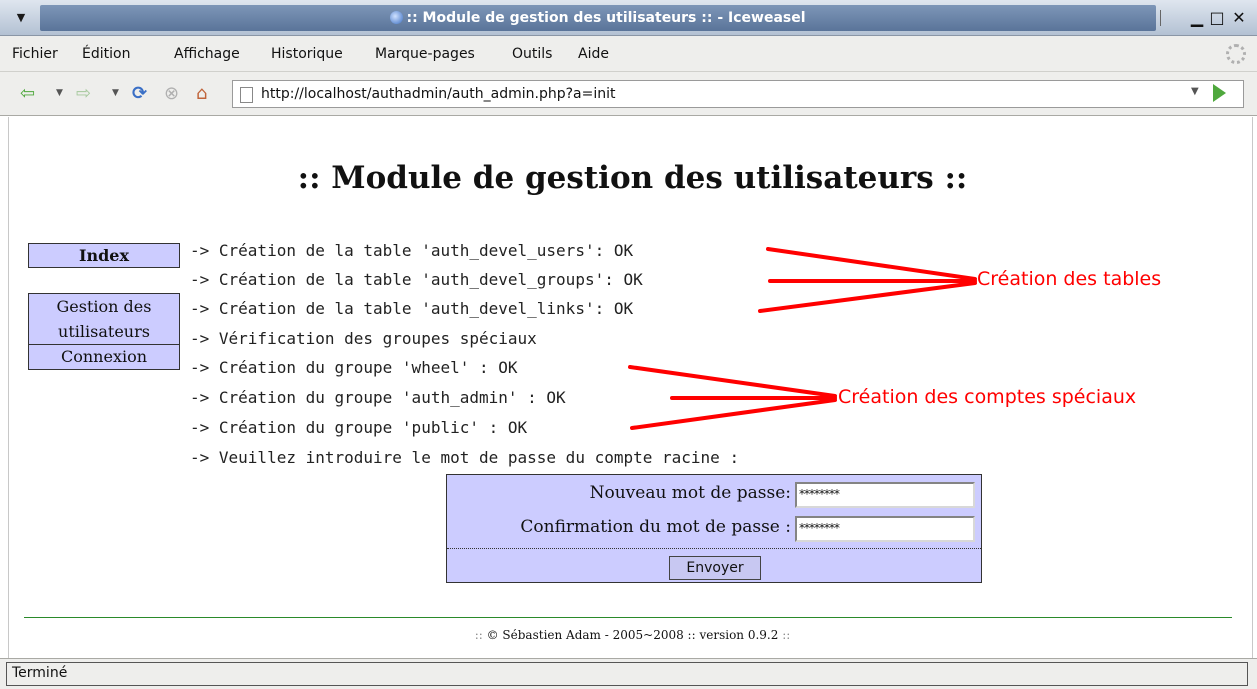 Image resolution: width=1257 pixels, height=689 pixels. What do you see at coordinates (987, 397) in the screenshot?
I see `annotation-comptes-speciaux: Création des comptes spéciaux` at bounding box center [987, 397].